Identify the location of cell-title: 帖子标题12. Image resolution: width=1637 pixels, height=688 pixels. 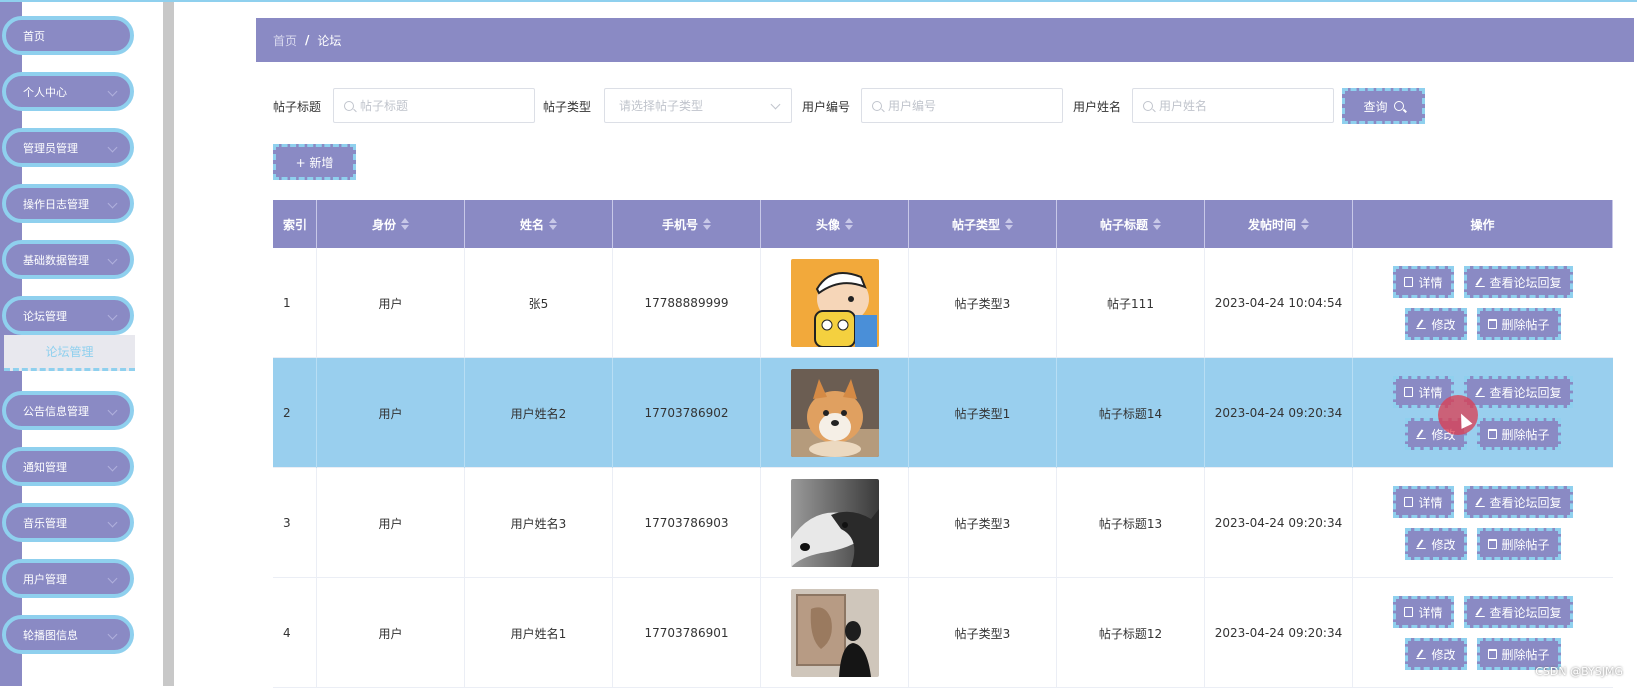
(1131, 633).